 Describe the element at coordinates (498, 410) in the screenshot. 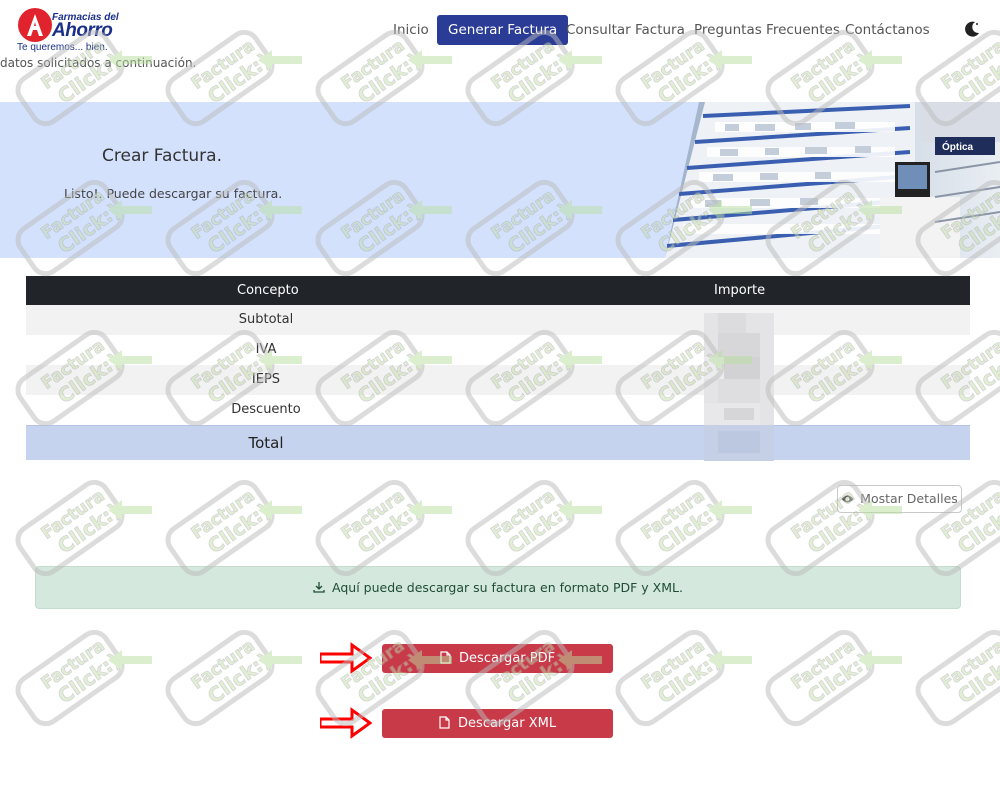

I see `table-row: Descuento` at that location.